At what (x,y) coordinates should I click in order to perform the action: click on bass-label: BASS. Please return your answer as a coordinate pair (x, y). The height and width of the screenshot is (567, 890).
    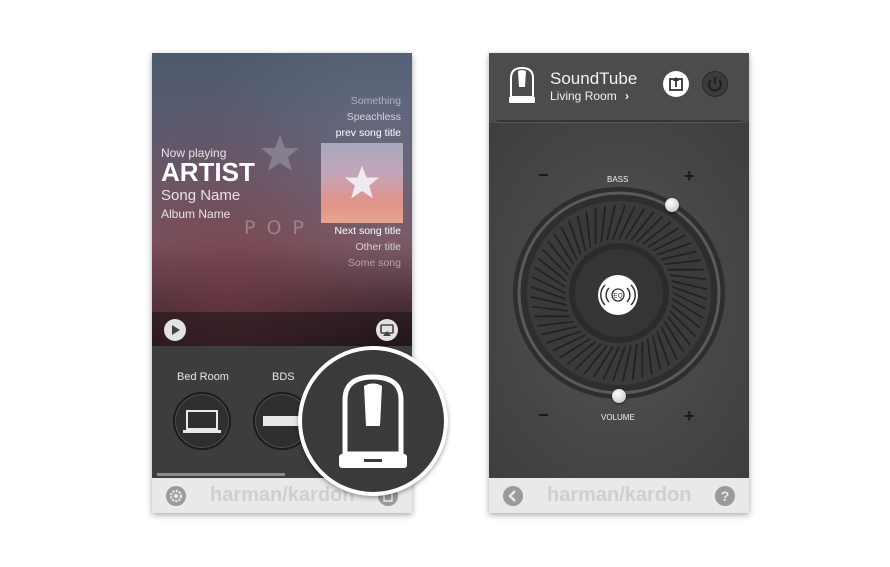
    Looking at the image, I should click on (618, 179).